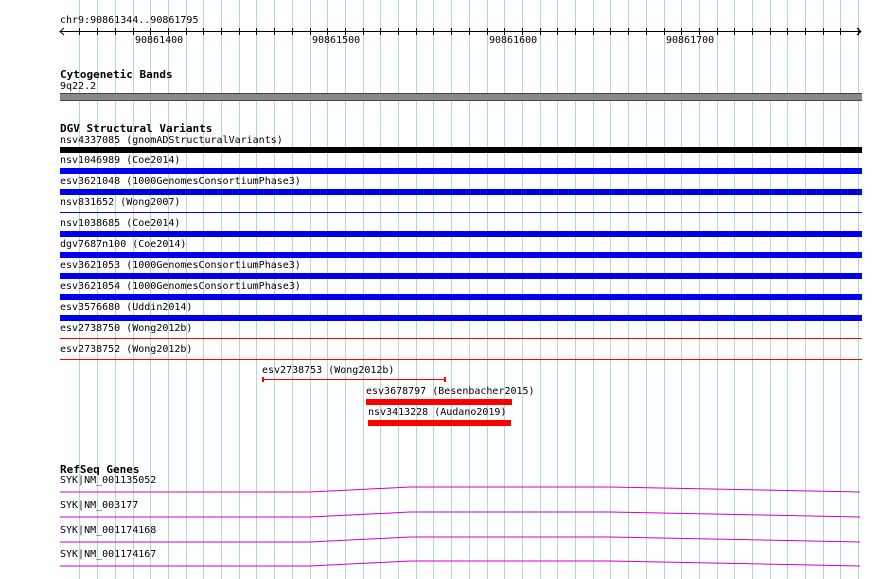 The image size is (890, 579). What do you see at coordinates (460, 31) in the screenshot?
I see `ruler-axis` at bounding box center [460, 31].